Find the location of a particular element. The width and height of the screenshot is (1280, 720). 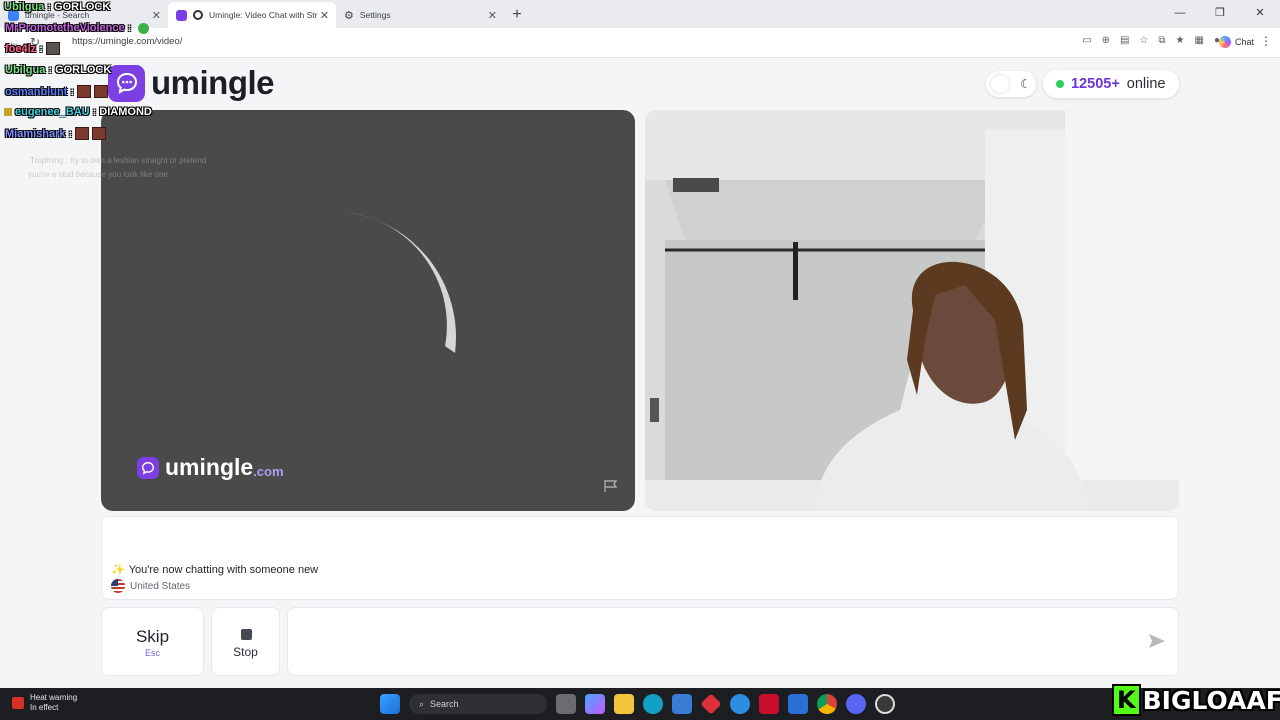

tab-umingle-video: Umingle: Video Chat with Str ✕ is located at coordinates (252, 15).